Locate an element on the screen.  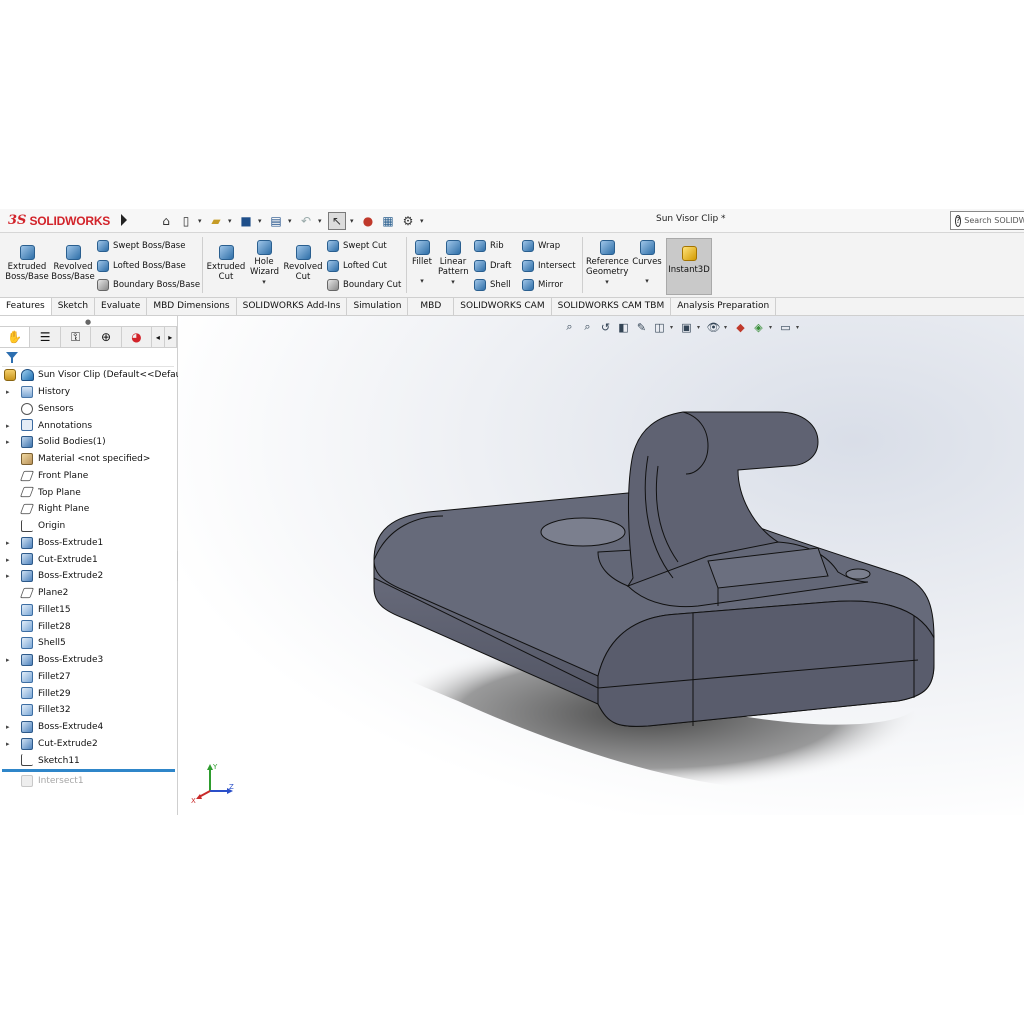
property-manager-tab-icon: ☰ is located at coordinates (45, 337).